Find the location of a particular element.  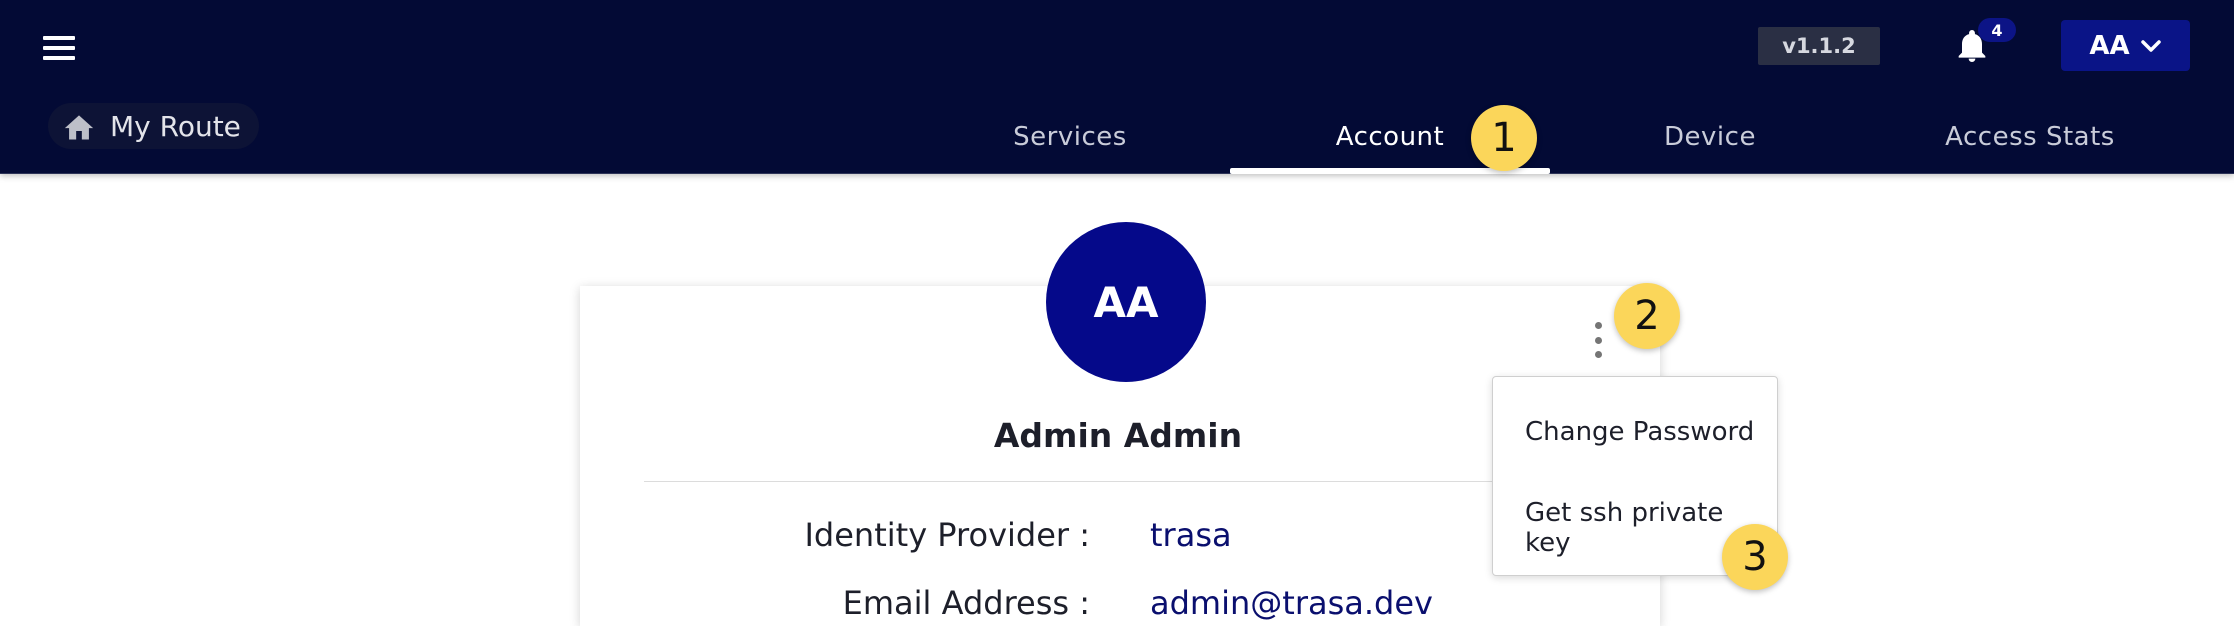

step-marker-2: 2 is located at coordinates (1647, 316).